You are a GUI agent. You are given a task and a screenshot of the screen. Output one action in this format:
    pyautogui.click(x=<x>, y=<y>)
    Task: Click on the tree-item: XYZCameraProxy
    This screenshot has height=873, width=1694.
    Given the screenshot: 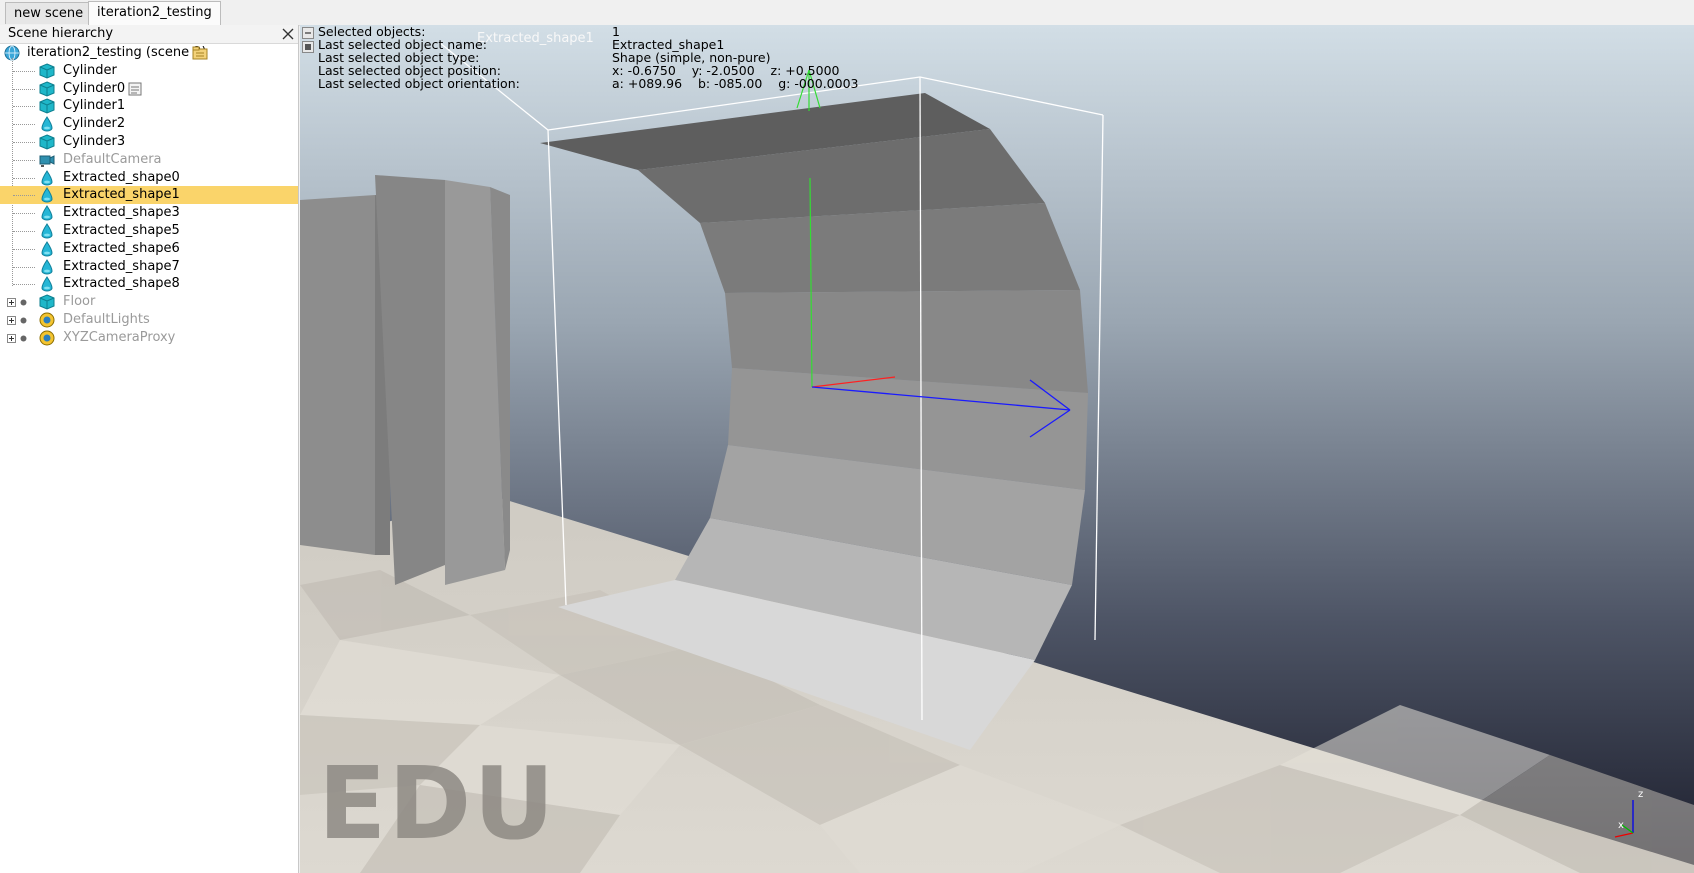 What is the action you would take?
    pyautogui.click(x=149, y=338)
    